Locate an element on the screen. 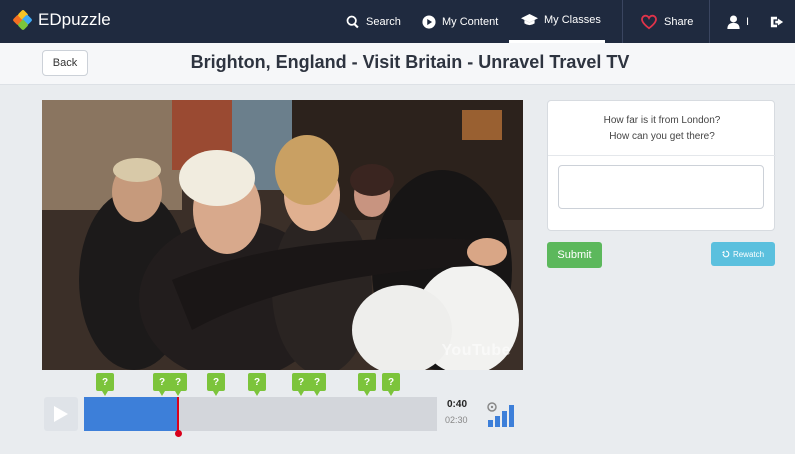 This screenshot has height=454, width=795. nav-my-classes-label: My Classes is located at coordinates (572, 20).